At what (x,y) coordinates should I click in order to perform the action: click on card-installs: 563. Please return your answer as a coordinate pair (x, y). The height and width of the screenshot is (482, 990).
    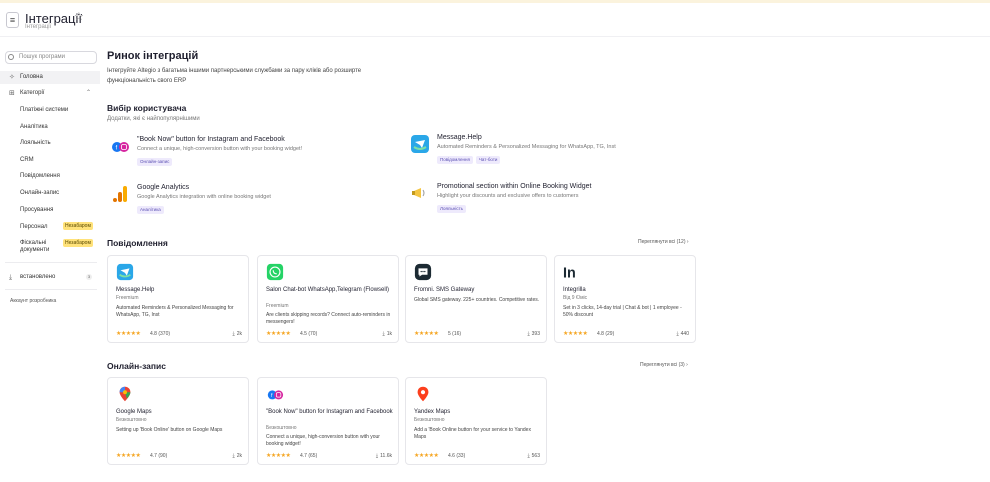
    Looking at the image, I should click on (533, 456).